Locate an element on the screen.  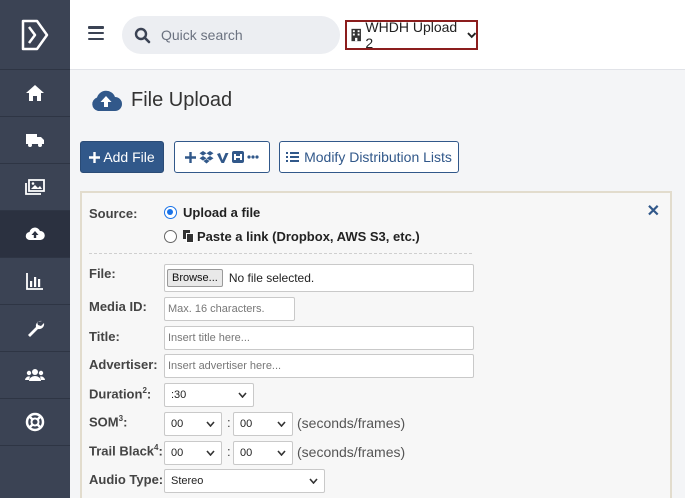
file-label: File: is located at coordinates (102, 273).